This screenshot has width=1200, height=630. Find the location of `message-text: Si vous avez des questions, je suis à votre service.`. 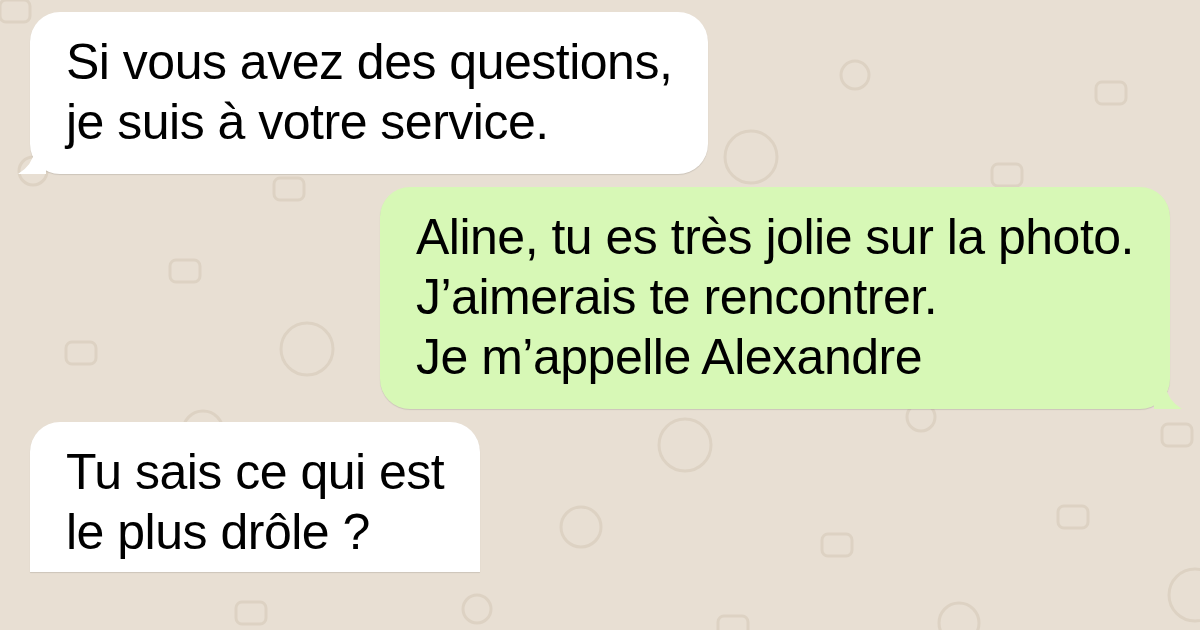

message-text: Si vous avez des questions, je suis à votre service. is located at coordinates (369, 92).